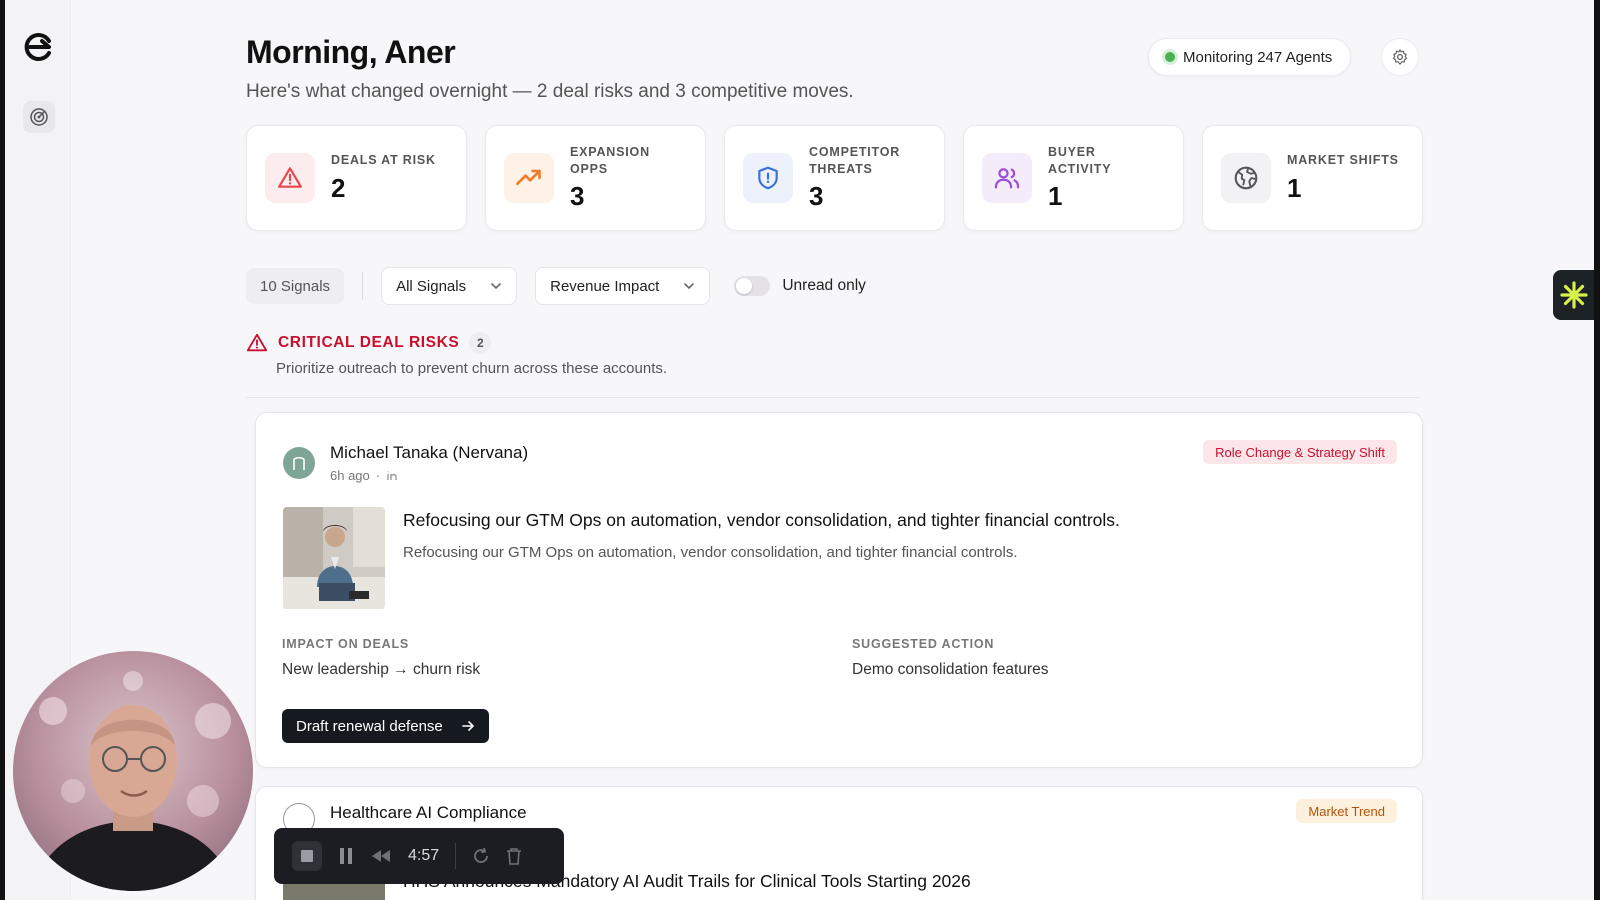 Image resolution: width=1600 pixels, height=900 pixels. Describe the element at coordinates (392, 475) in the screenshot. I see `linkedin-icon` at that location.